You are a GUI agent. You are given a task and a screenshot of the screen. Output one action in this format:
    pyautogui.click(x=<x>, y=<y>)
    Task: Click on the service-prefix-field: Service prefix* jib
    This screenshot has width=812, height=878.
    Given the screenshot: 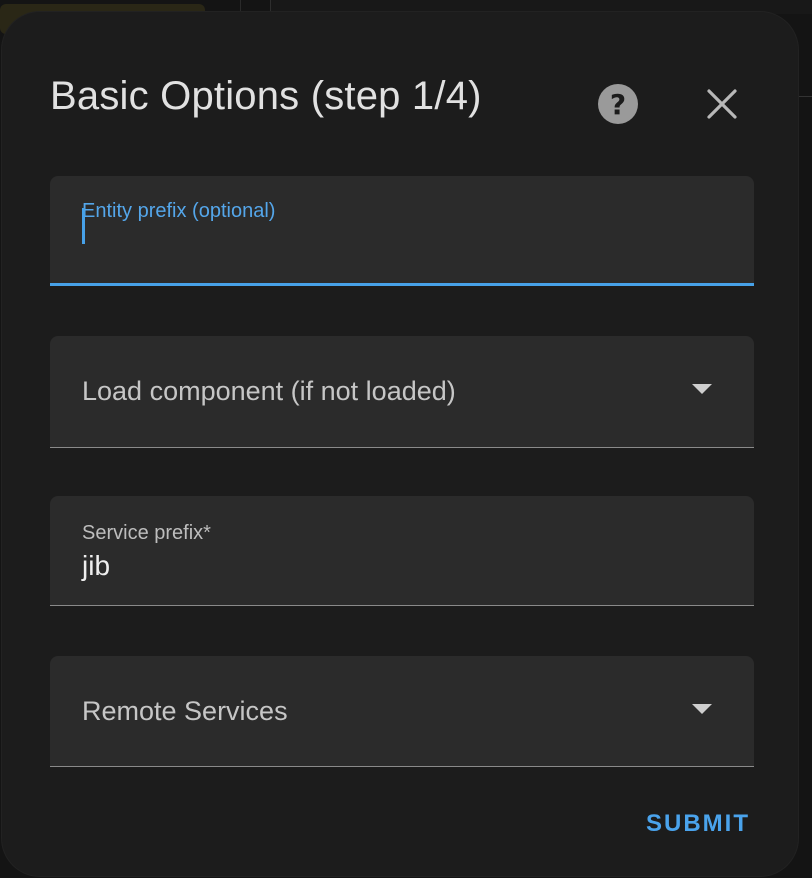 What is the action you would take?
    pyautogui.click(x=402, y=551)
    